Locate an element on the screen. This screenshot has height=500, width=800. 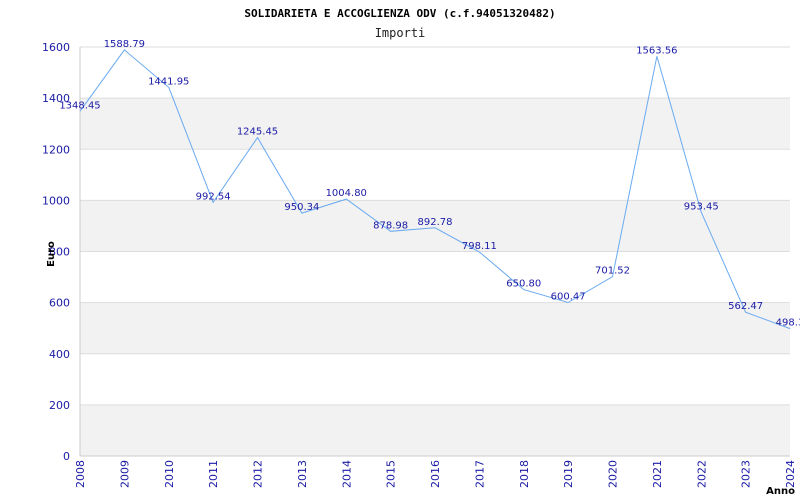
data-label: 1348.45 is located at coordinates (79, 105).